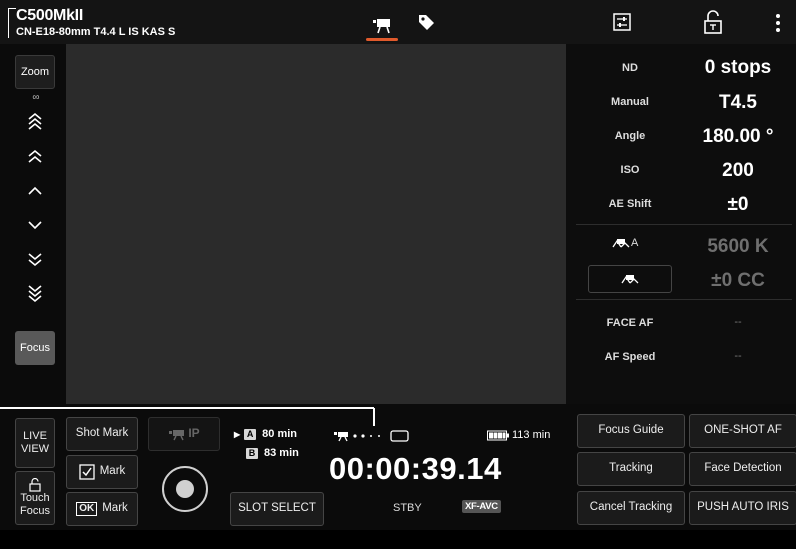  Describe the element at coordinates (382, 39) in the screenshot. I see `active-tab-indicator` at that location.